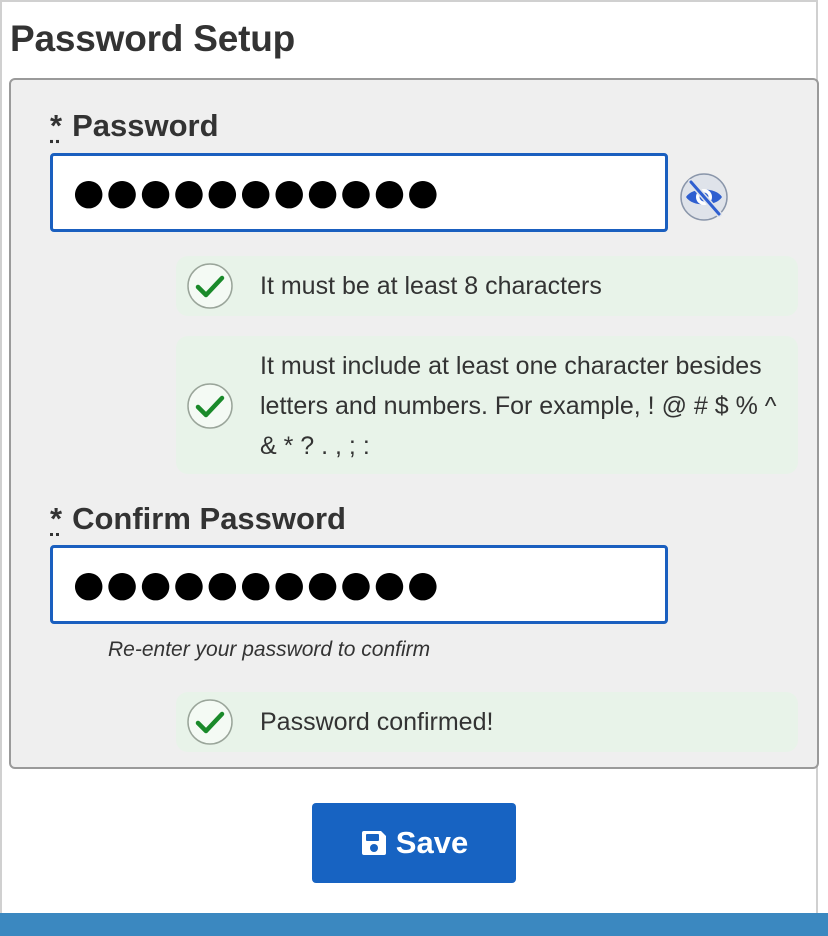 The height and width of the screenshot is (936, 828). What do you see at coordinates (153, 38) in the screenshot?
I see `page-title: Password Setup` at bounding box center [153, 38].